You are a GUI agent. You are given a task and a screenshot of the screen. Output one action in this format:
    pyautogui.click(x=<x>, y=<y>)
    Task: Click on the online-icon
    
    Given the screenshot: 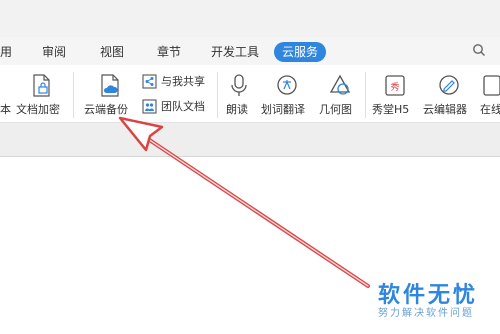 What is the action you would take?
    pyautogui.click(x=491, y=85)
    